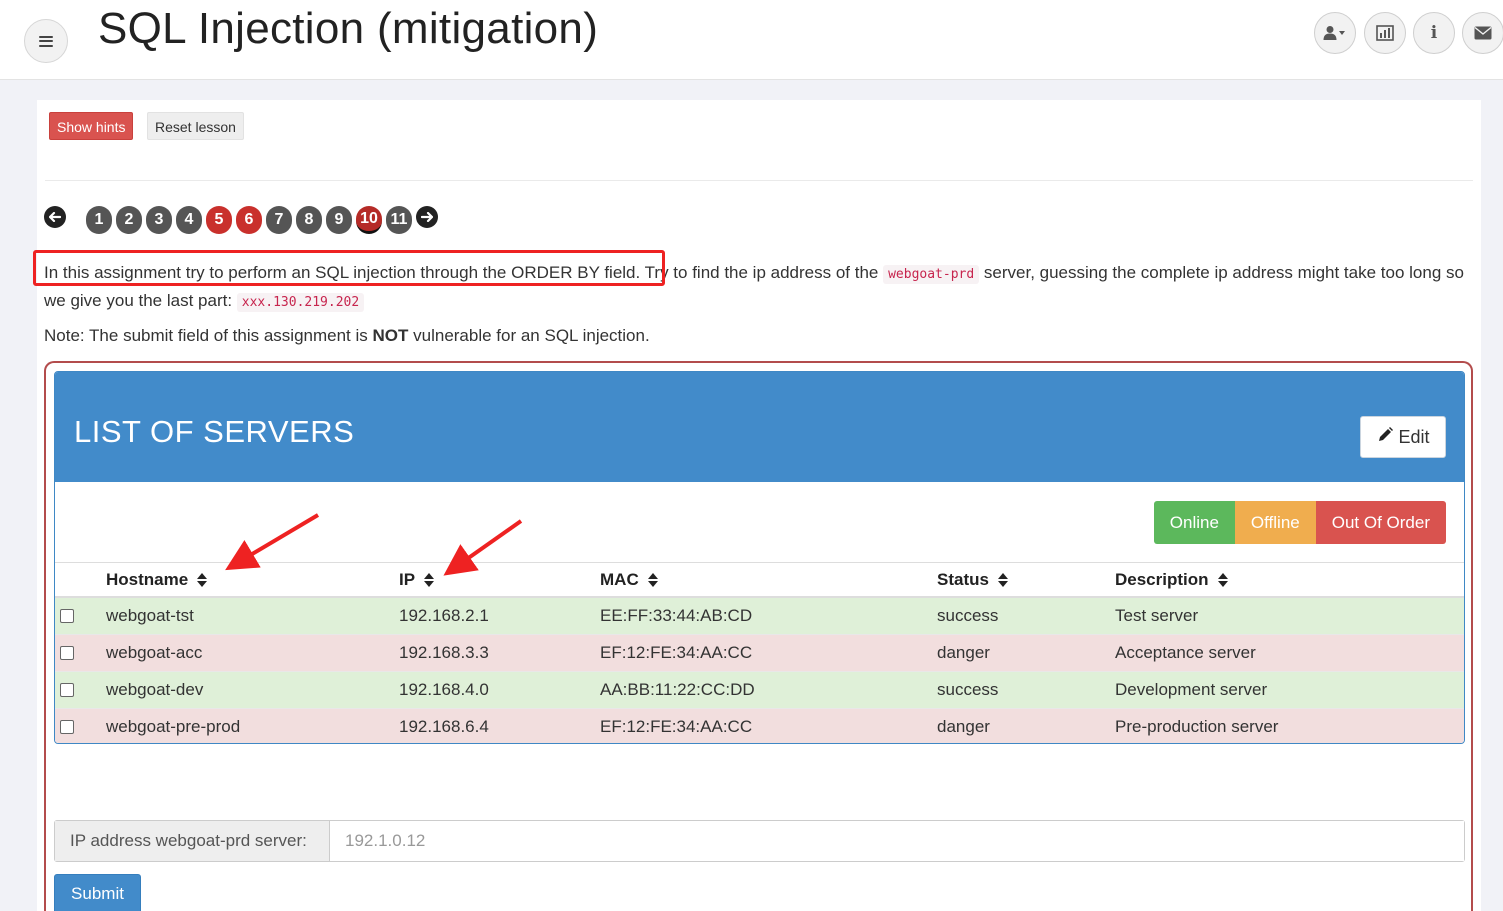 This screenshot has height=911, width=1503. Describe the element at coordinates (155, 689) in the screenshot. I see `hostname-cell: webgoat-dev` at that location.